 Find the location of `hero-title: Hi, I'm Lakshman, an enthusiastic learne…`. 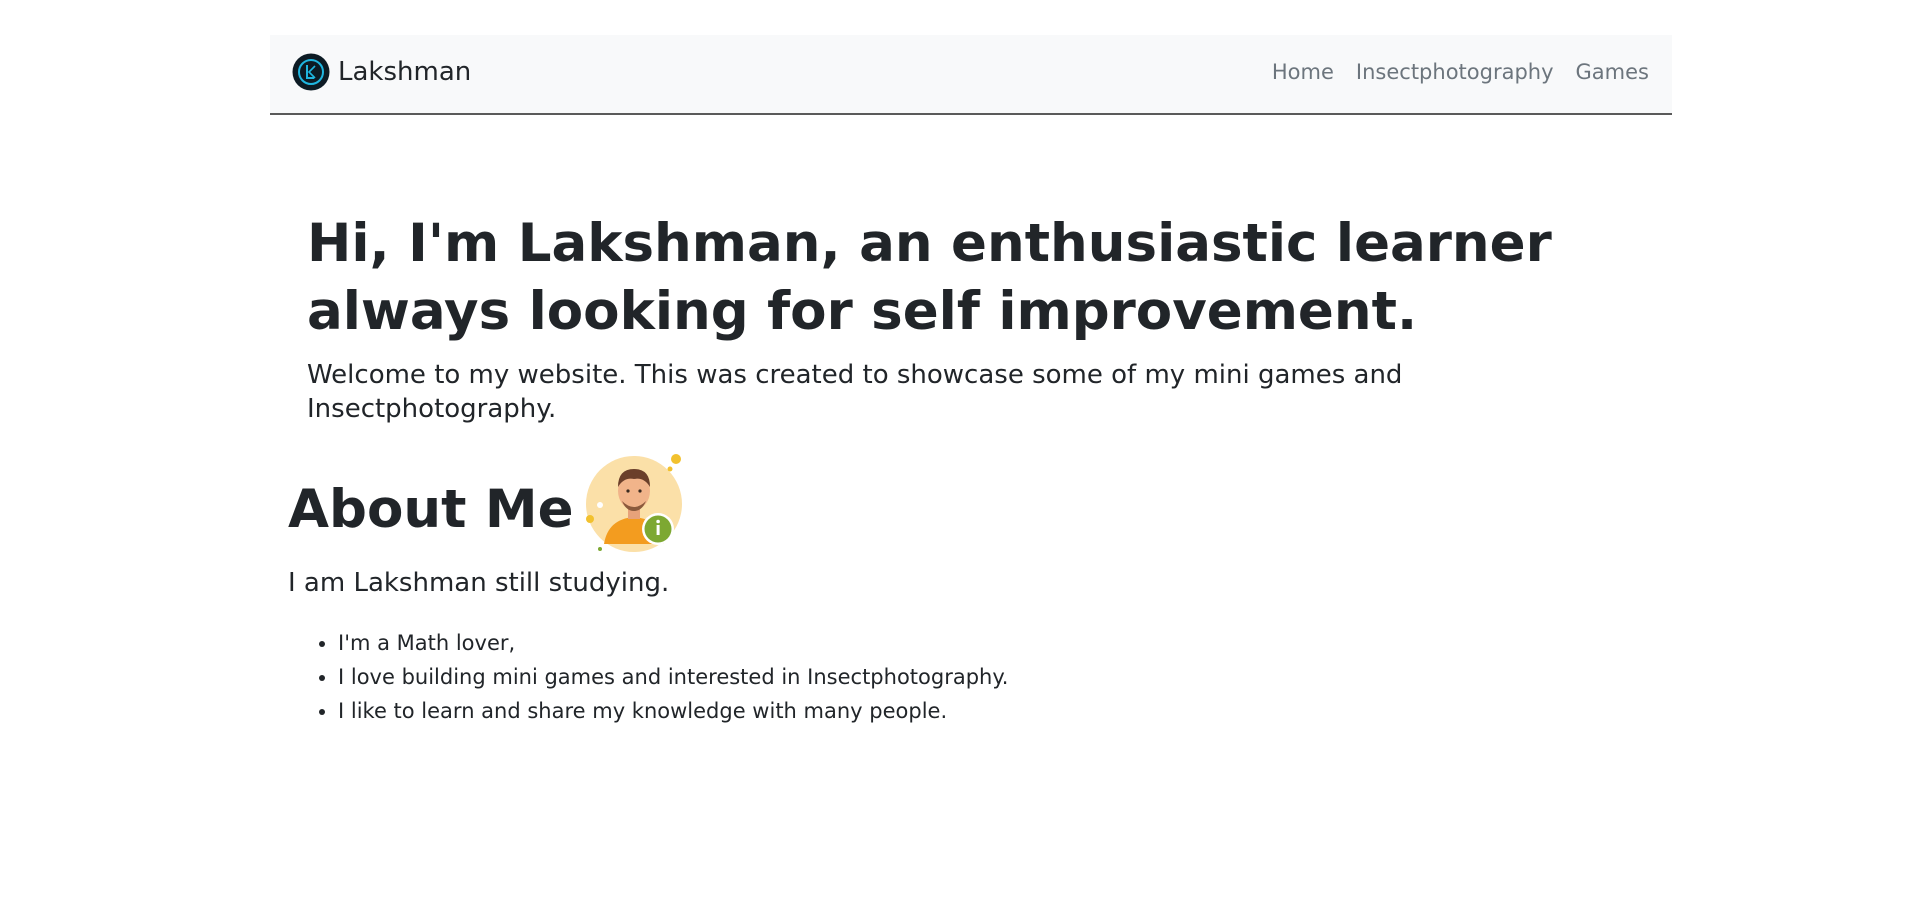

hero-title: Hi, I'm Lakshman, an enthusiastic learne… is located at coordinates (929, 277).